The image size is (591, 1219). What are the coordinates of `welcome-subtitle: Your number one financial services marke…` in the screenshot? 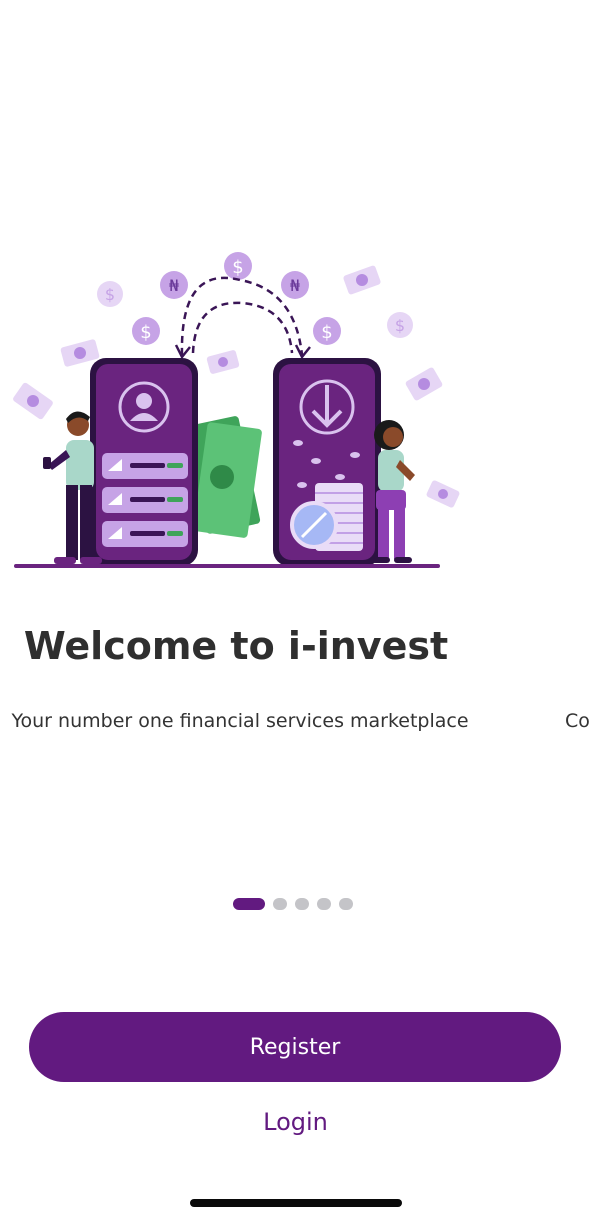 It's located at (240, 721).